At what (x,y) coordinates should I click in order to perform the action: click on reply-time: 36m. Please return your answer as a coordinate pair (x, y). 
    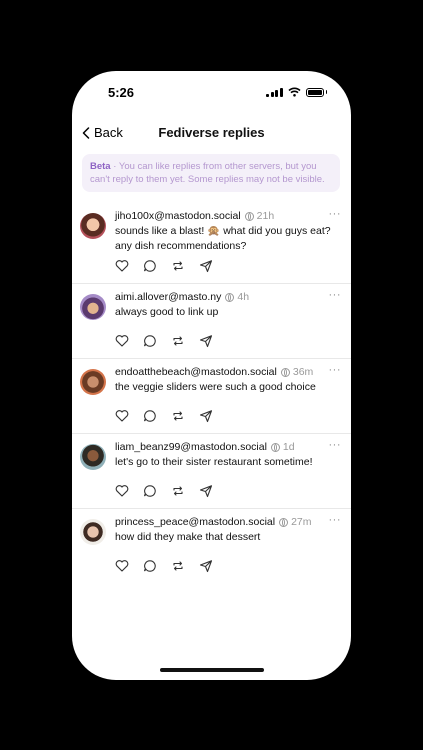
    Looking at the image, I should click on (303, 372).